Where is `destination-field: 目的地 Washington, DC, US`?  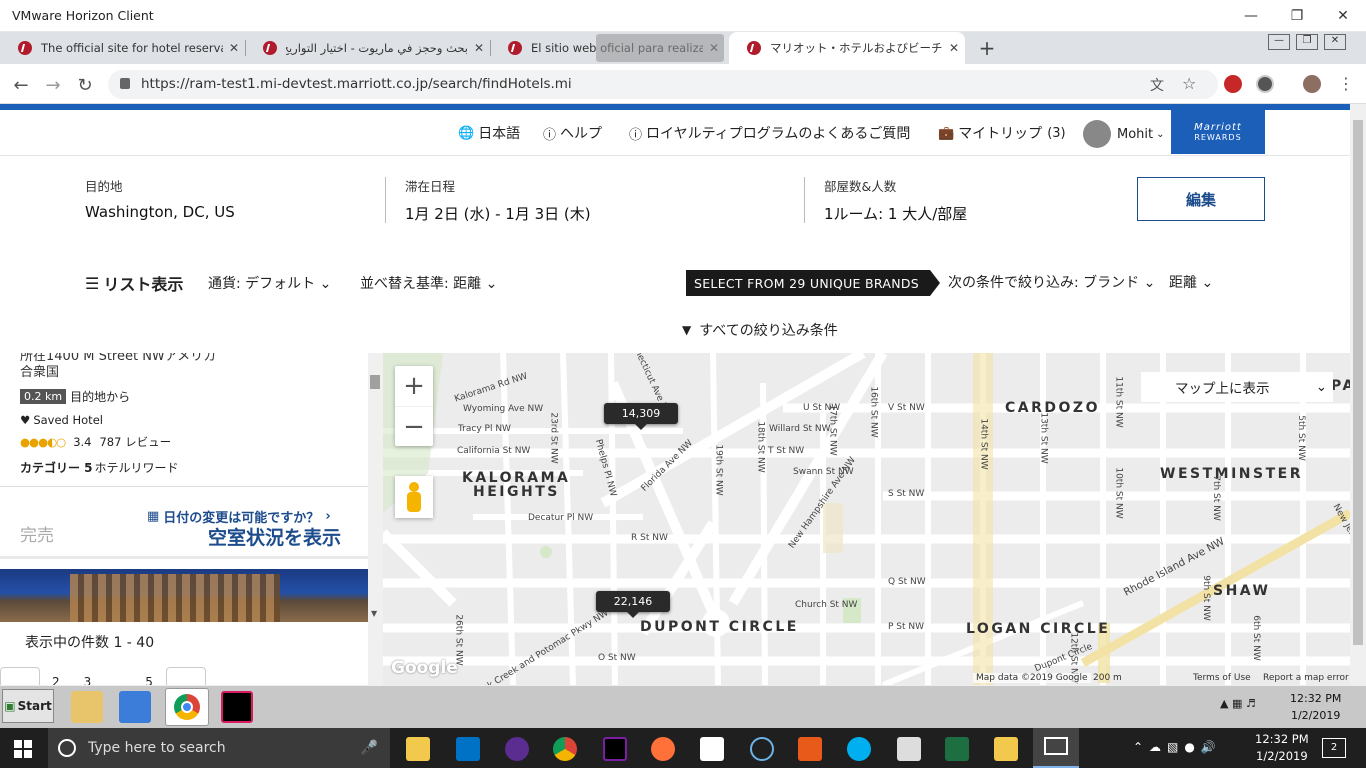 destination-field: 目的地 Washington, DC, US is located at coordinates (160, 198).